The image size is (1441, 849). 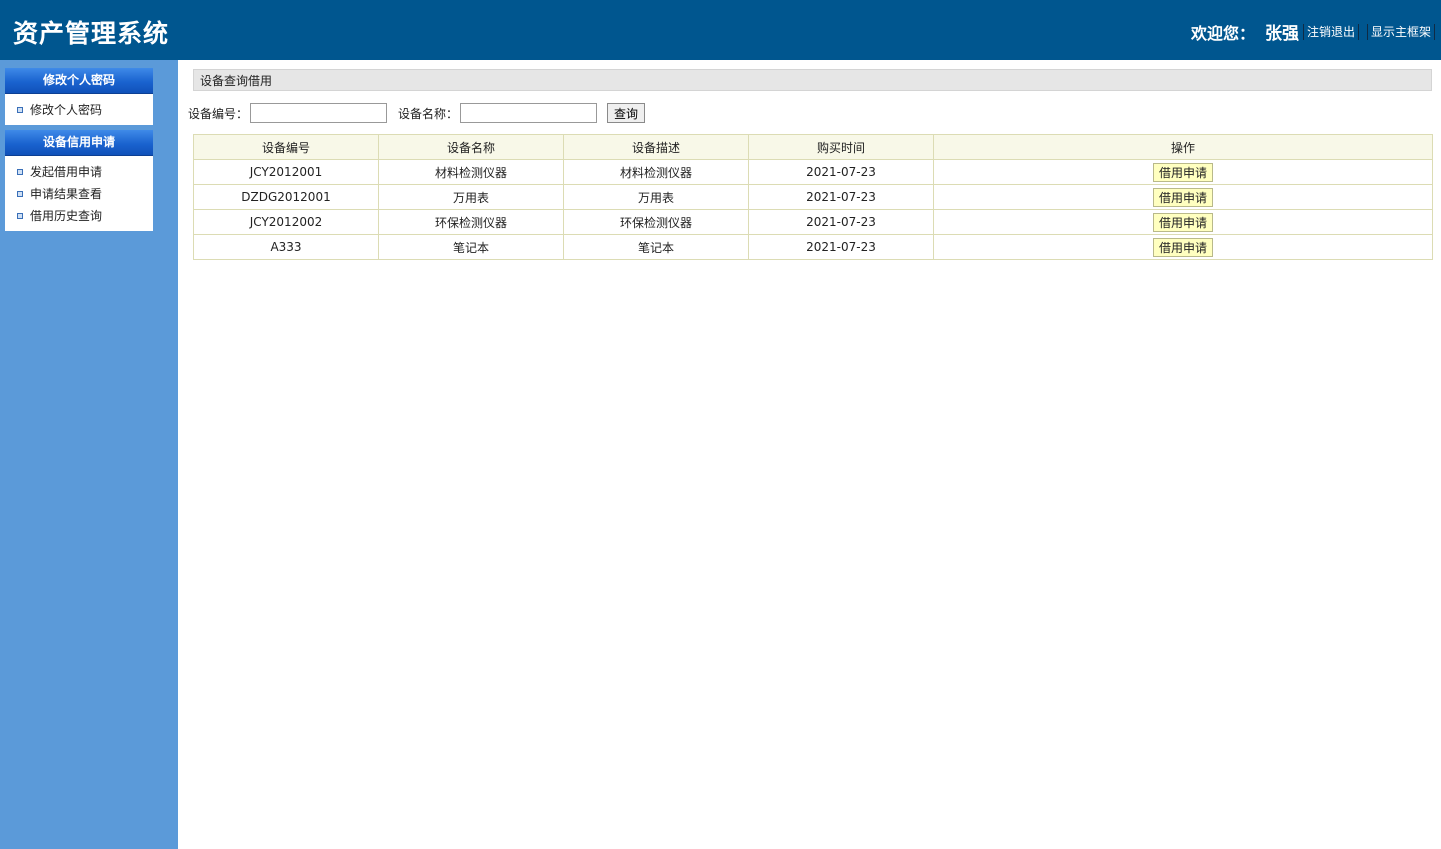 What do you see at coordinates (841, 147) in the screenshot?
I see `col-header-date: 购买时间` at bounding box center [841, 147].